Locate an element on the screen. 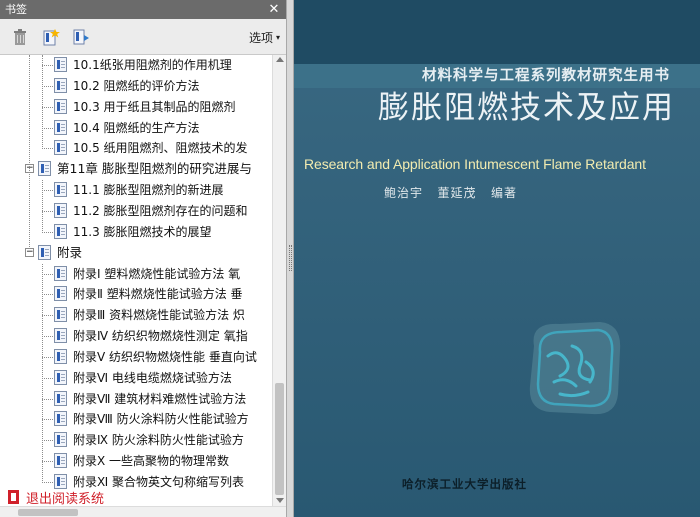 The image size is (700, 517). options-menu: 选项 ▾ is located at coordinates (264, 37).